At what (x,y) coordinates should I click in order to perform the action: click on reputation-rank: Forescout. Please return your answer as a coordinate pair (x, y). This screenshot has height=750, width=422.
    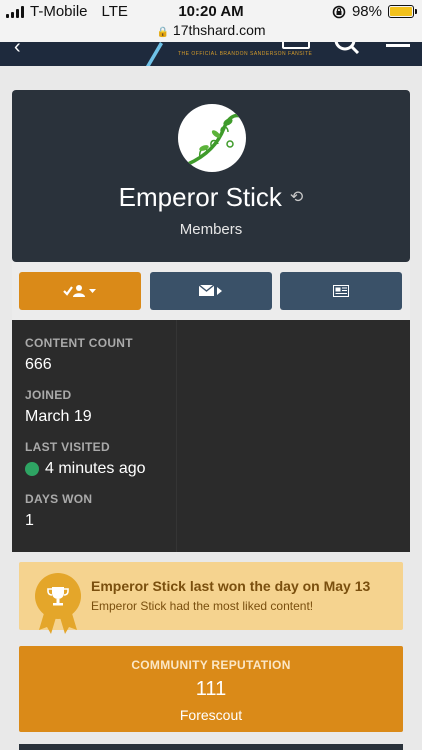
    Looking at the image, I should click on (211, 715).